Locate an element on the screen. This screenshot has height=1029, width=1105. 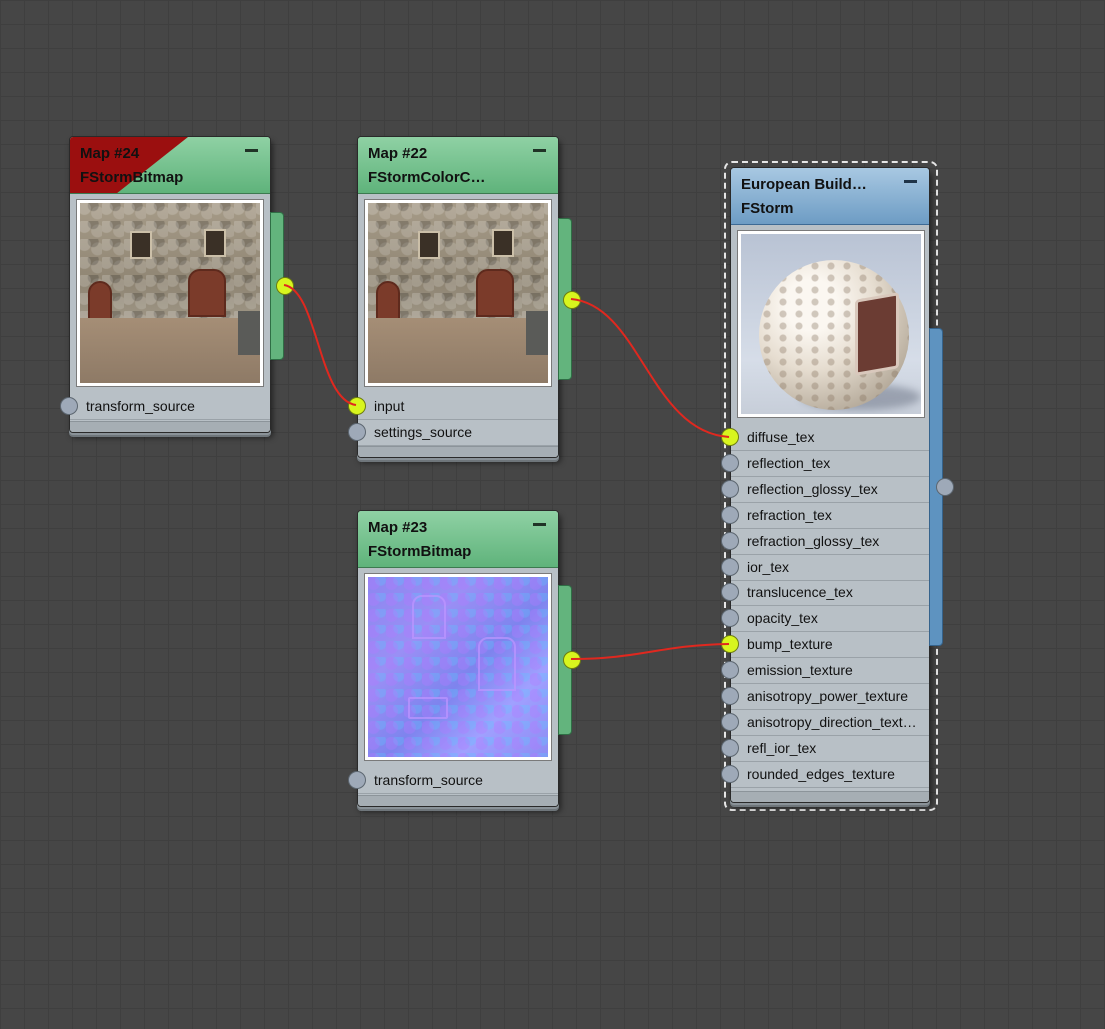
slot-label: refraction_tex is located at coordinates (789, 514).